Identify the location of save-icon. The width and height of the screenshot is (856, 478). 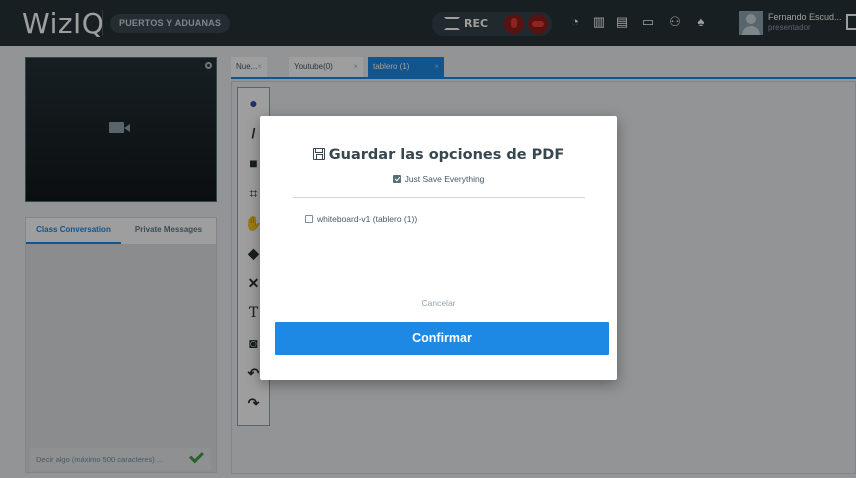
(318, 154).